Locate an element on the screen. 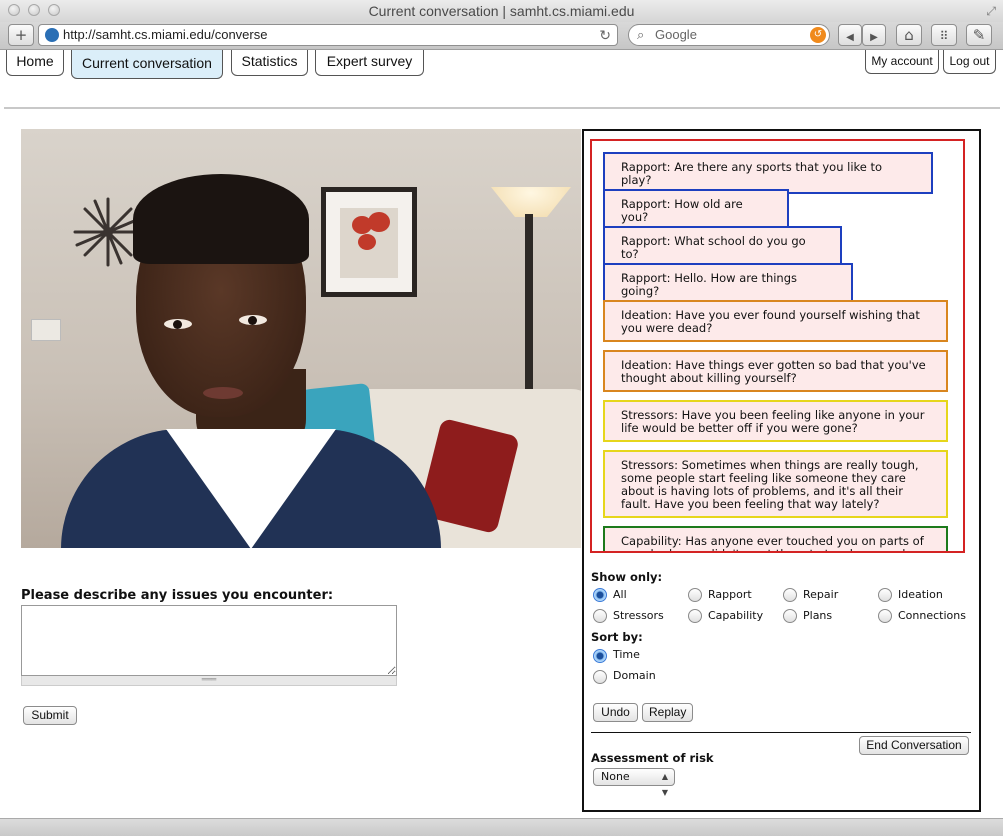 This screenshot has width=1003, height=836. forward-arrow-icon: ▶ is located at coordinates (874, 37).